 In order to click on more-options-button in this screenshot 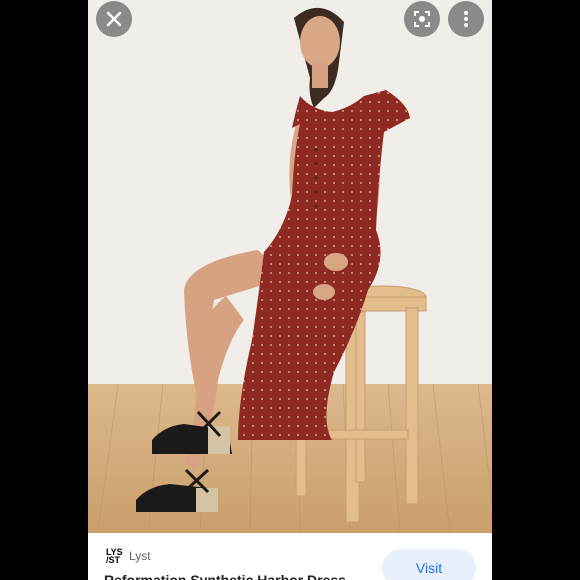, I will do `click(466, 19)`.